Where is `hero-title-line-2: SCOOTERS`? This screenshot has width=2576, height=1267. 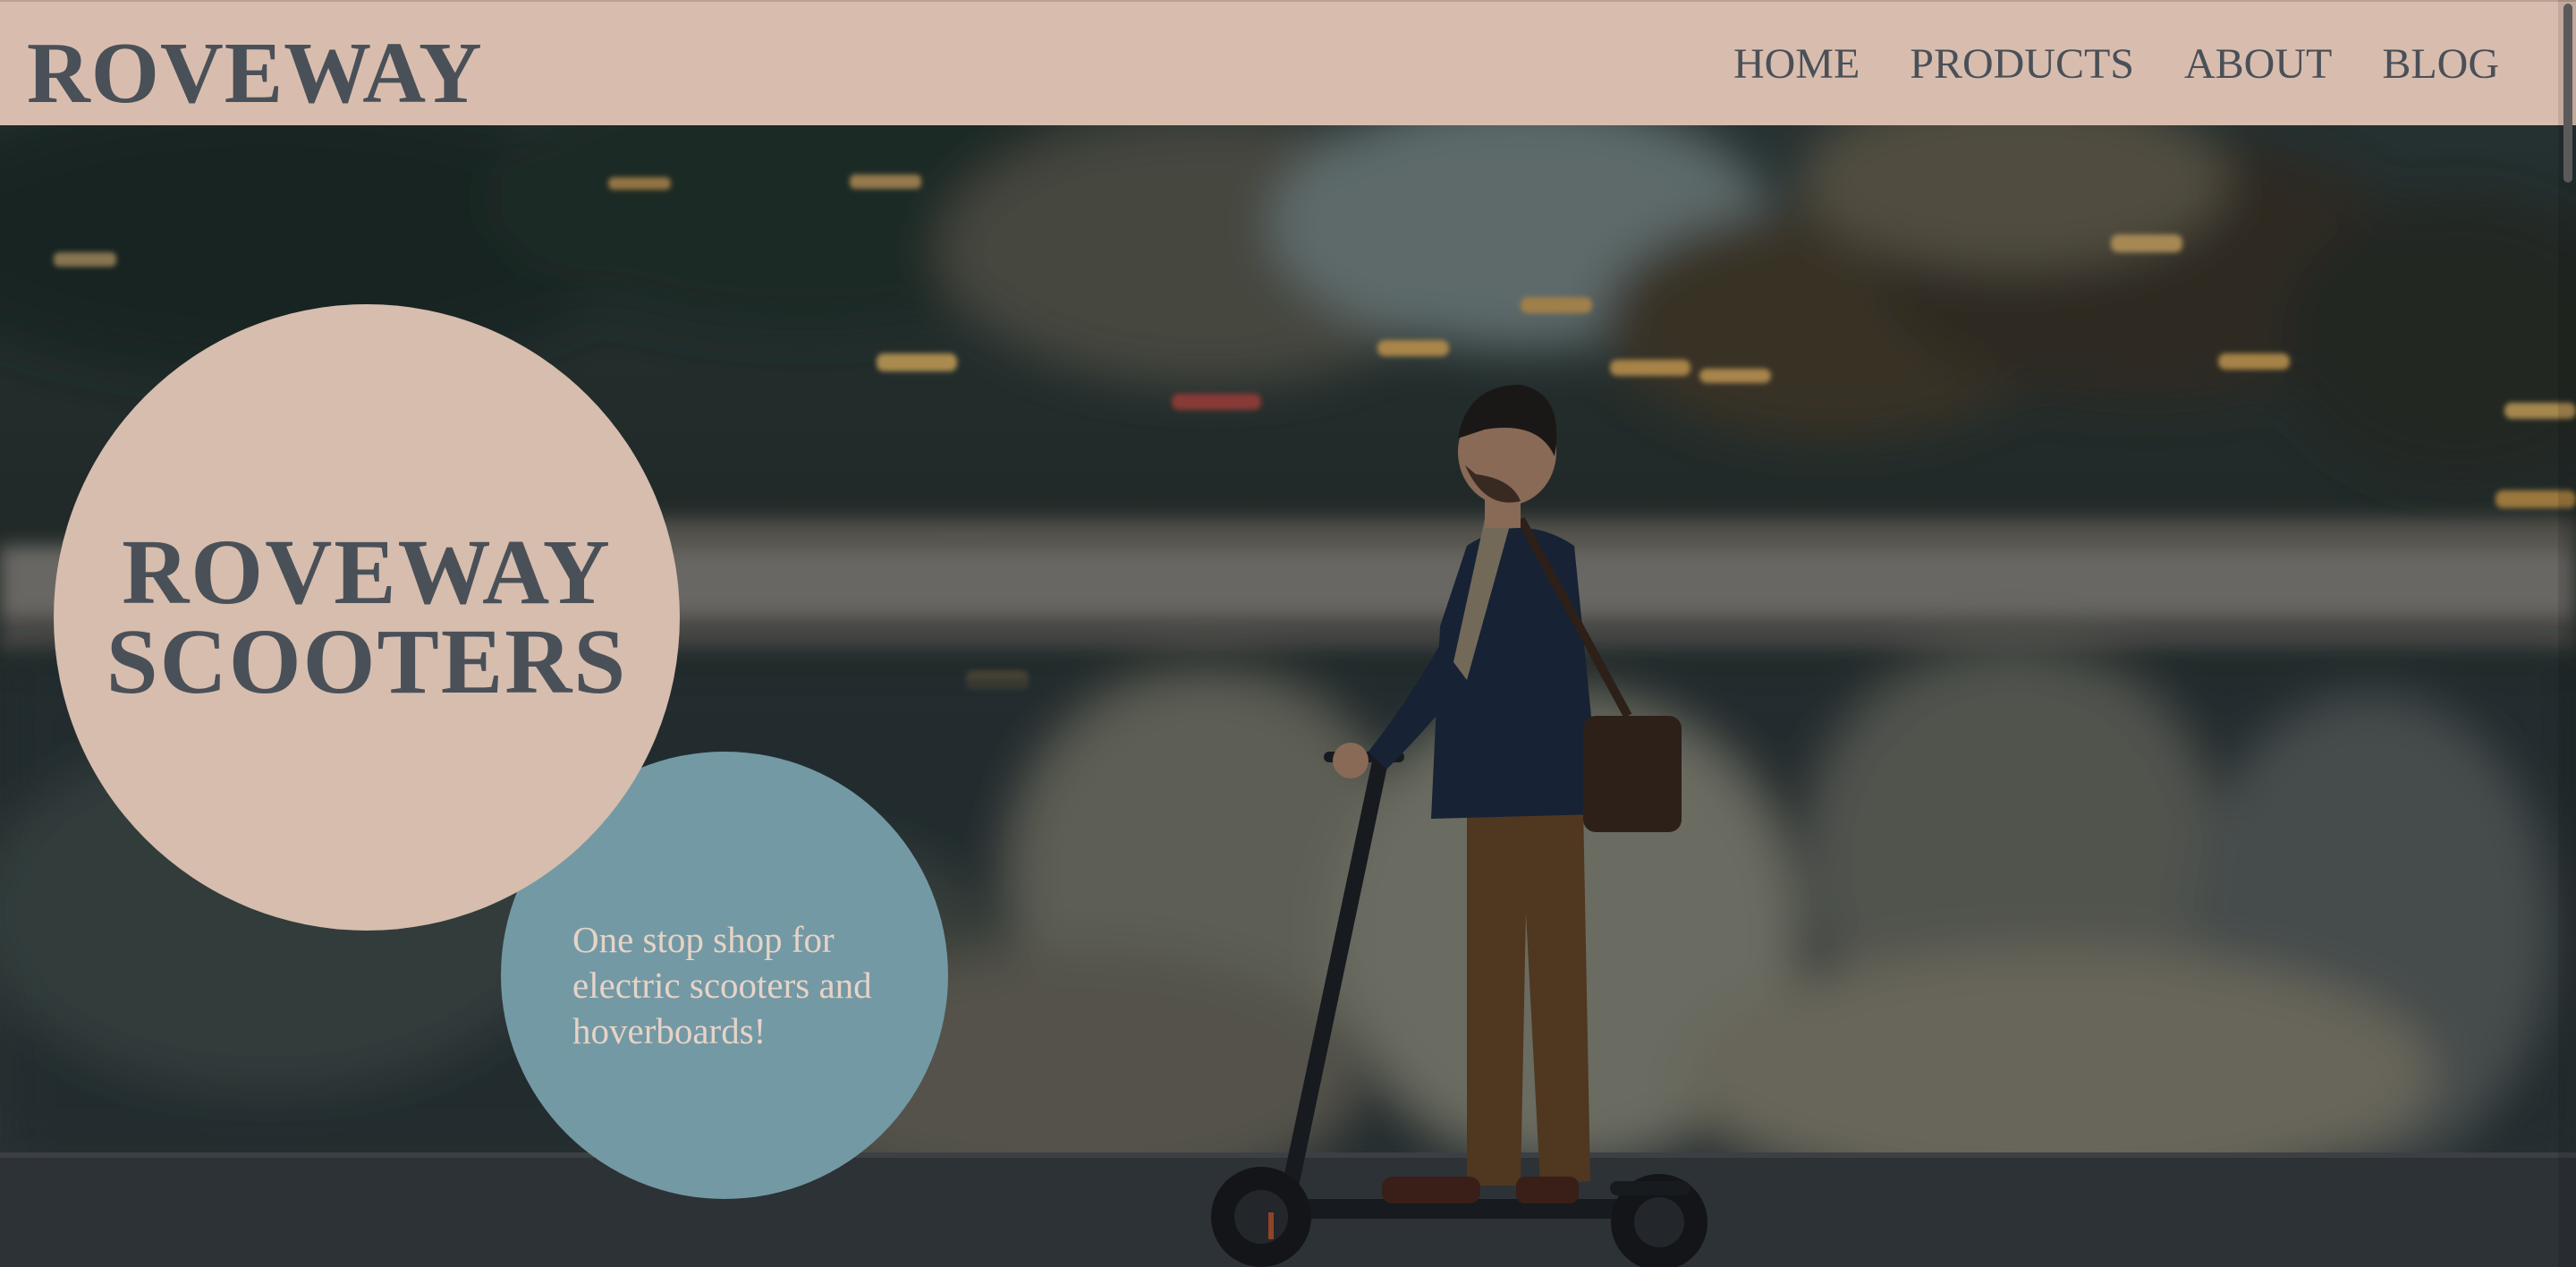 hero-title-line-2: SCOOTERS is located at coordinates (367, 661).